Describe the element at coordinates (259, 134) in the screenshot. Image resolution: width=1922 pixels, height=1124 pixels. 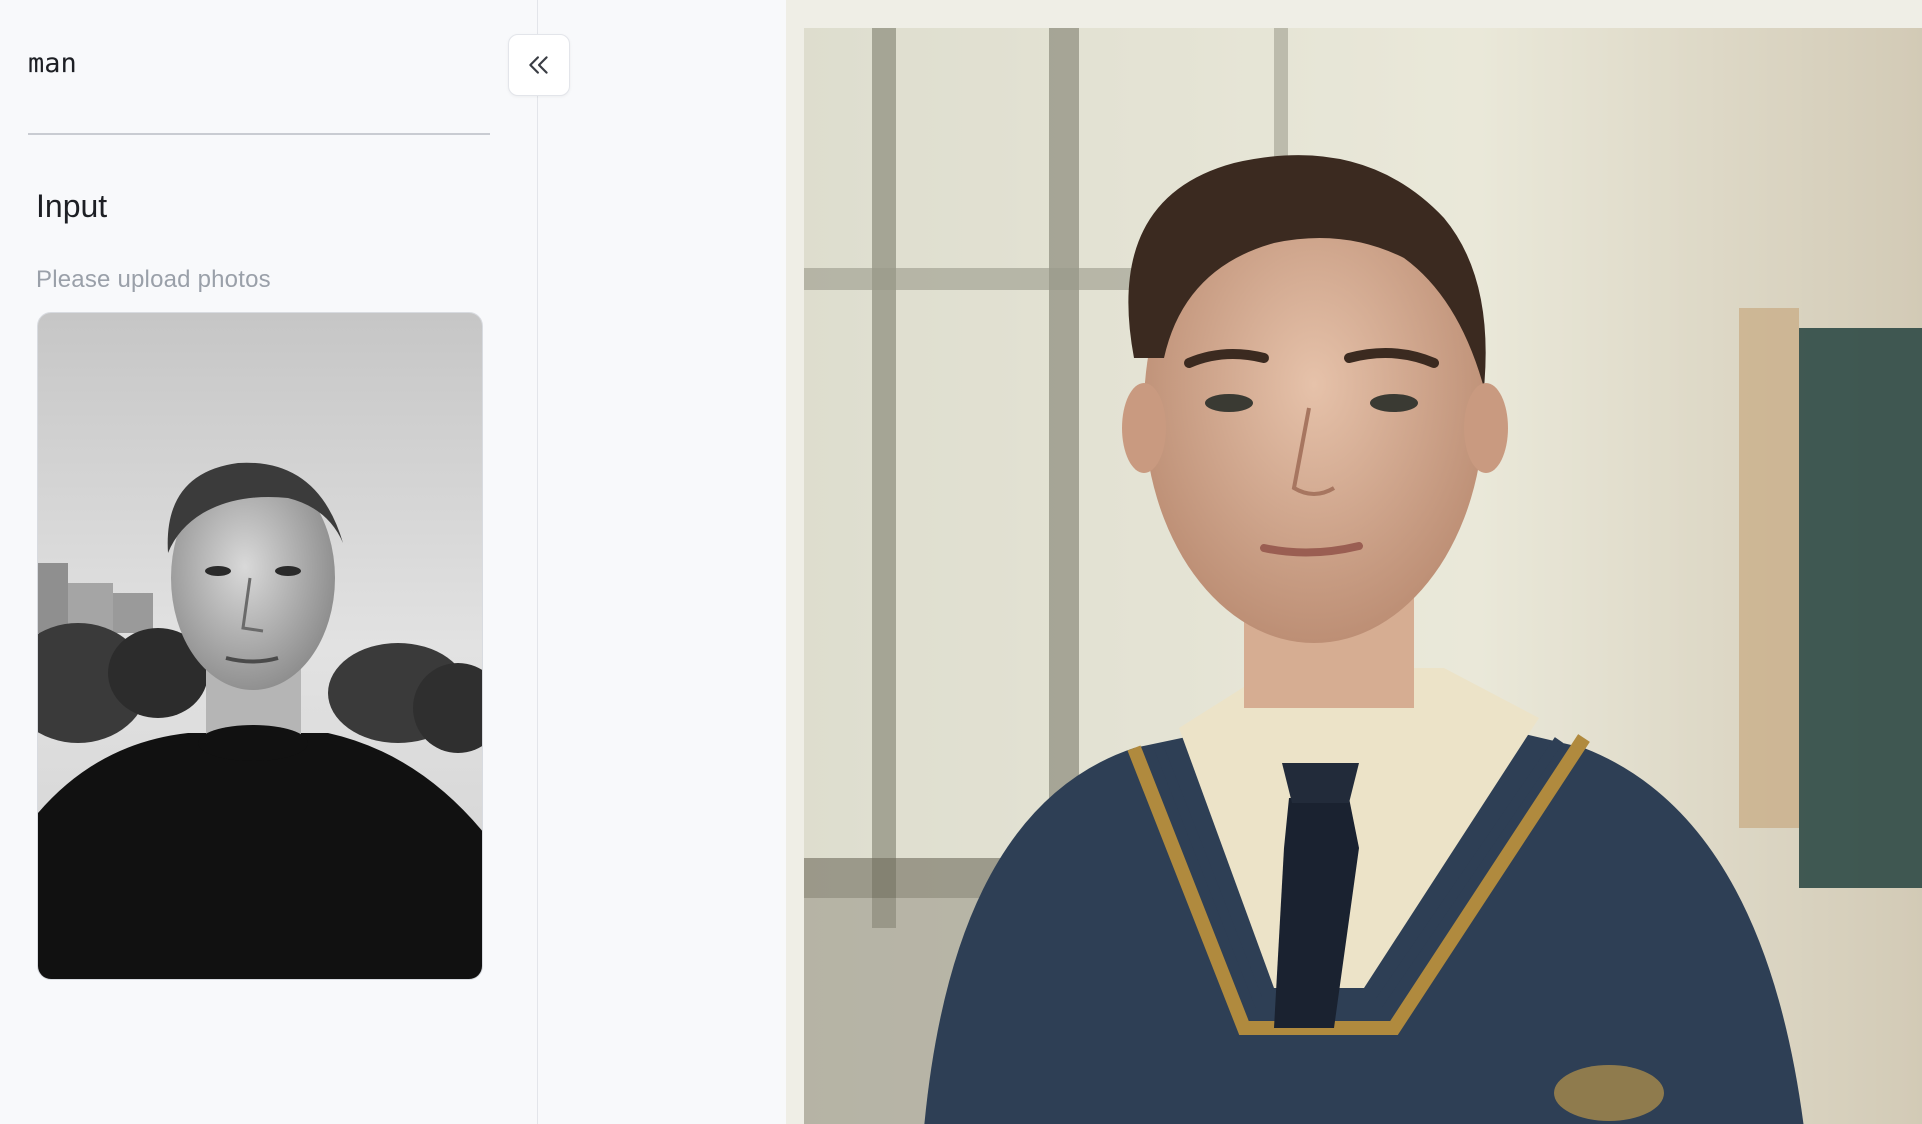
I see `prompt-input-underline` at that location.